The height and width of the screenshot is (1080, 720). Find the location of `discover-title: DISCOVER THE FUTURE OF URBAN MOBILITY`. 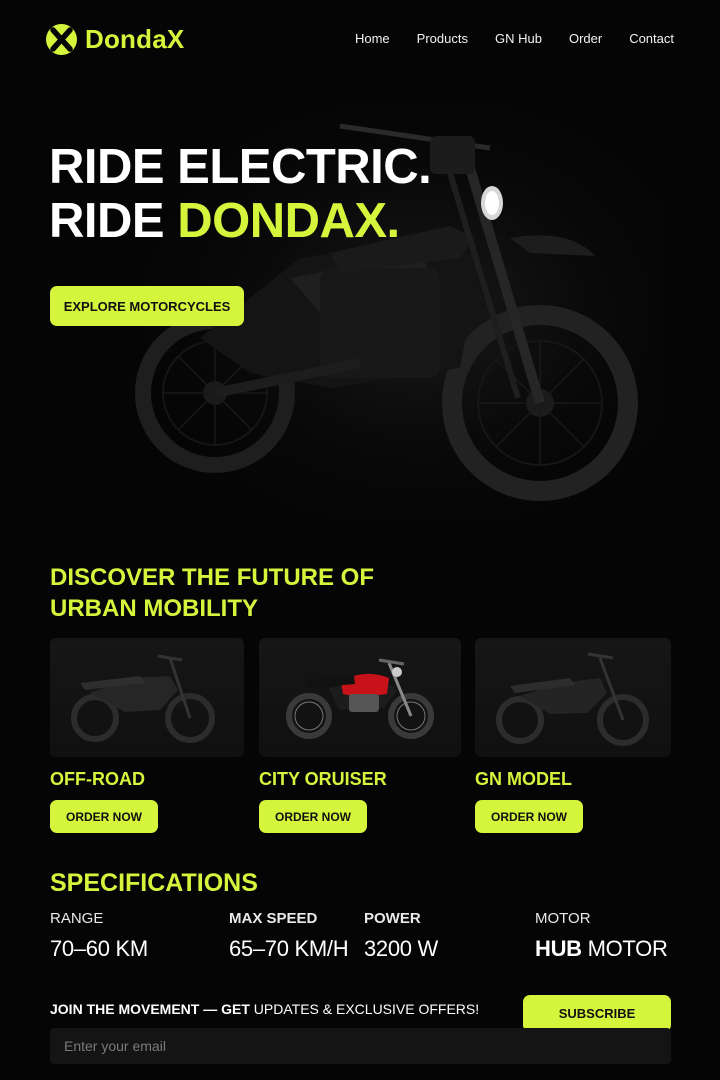

discover-title: DISCOVER THE FUTURE OF URBAN MOBILITY is located at coordinates (212, 593).